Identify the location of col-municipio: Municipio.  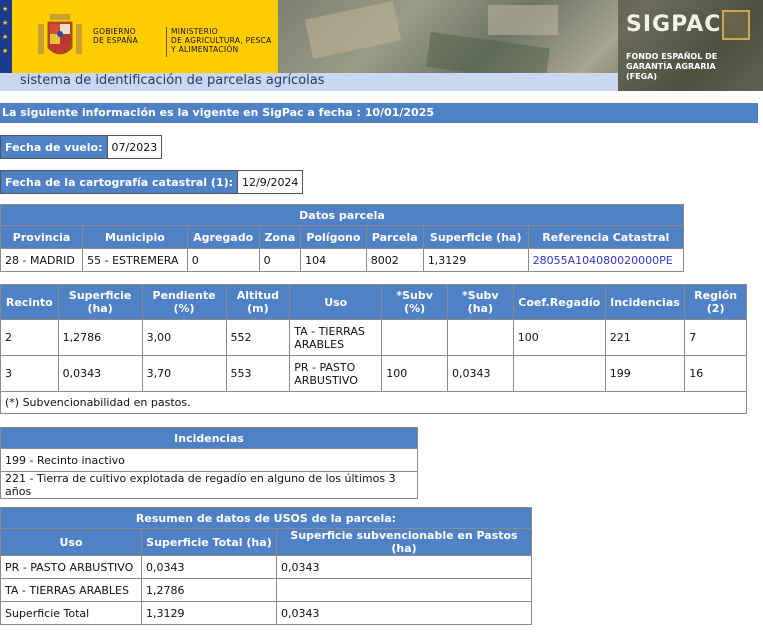
(135, 237).